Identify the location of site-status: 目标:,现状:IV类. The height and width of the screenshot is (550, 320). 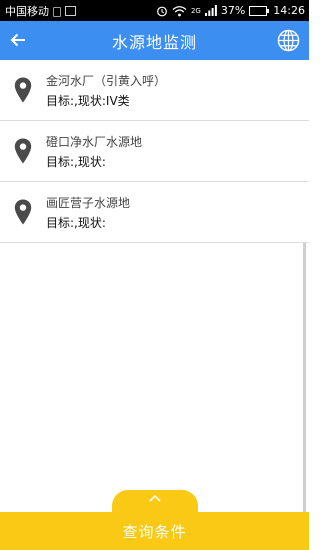
(88, 100).